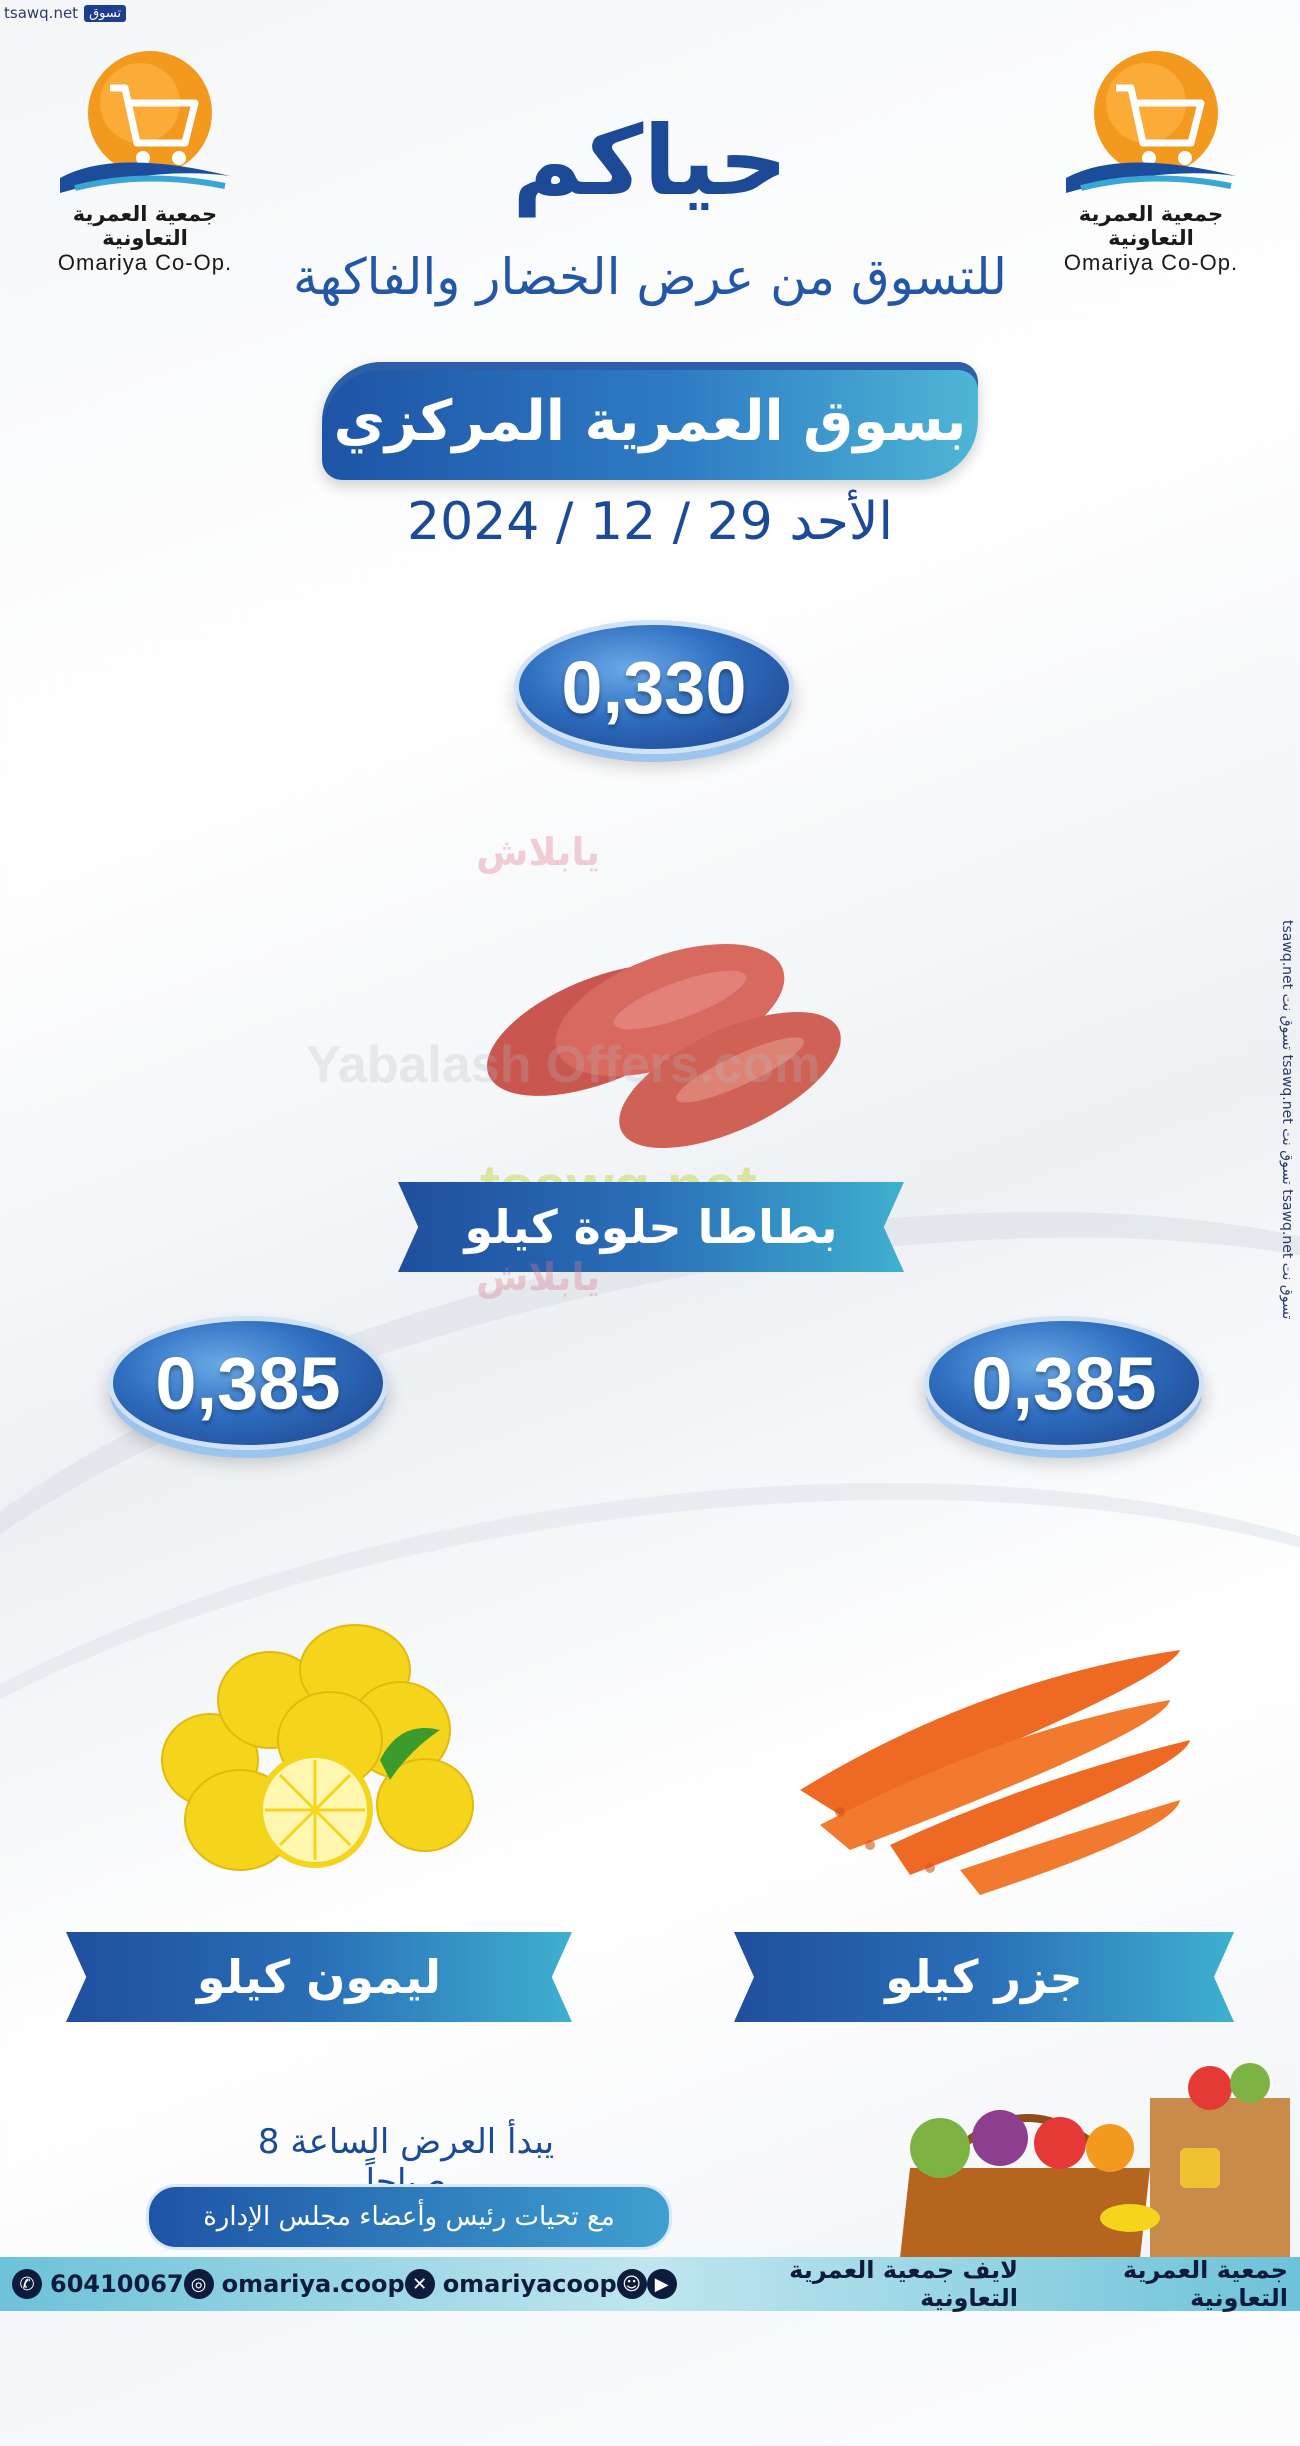  I want to click on coop-name: جمعية العمرية التعاونية, so click(1153, 2284).